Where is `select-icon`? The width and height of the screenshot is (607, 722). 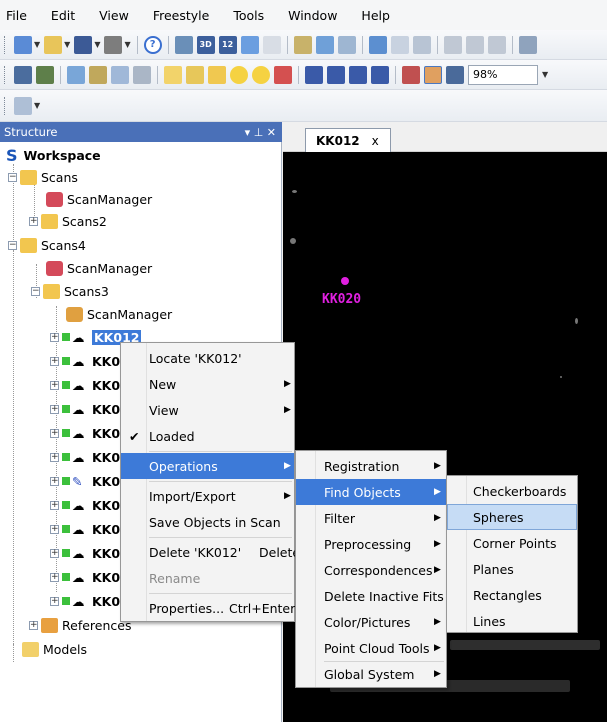 select-icon is located at coordinates (23, 74).